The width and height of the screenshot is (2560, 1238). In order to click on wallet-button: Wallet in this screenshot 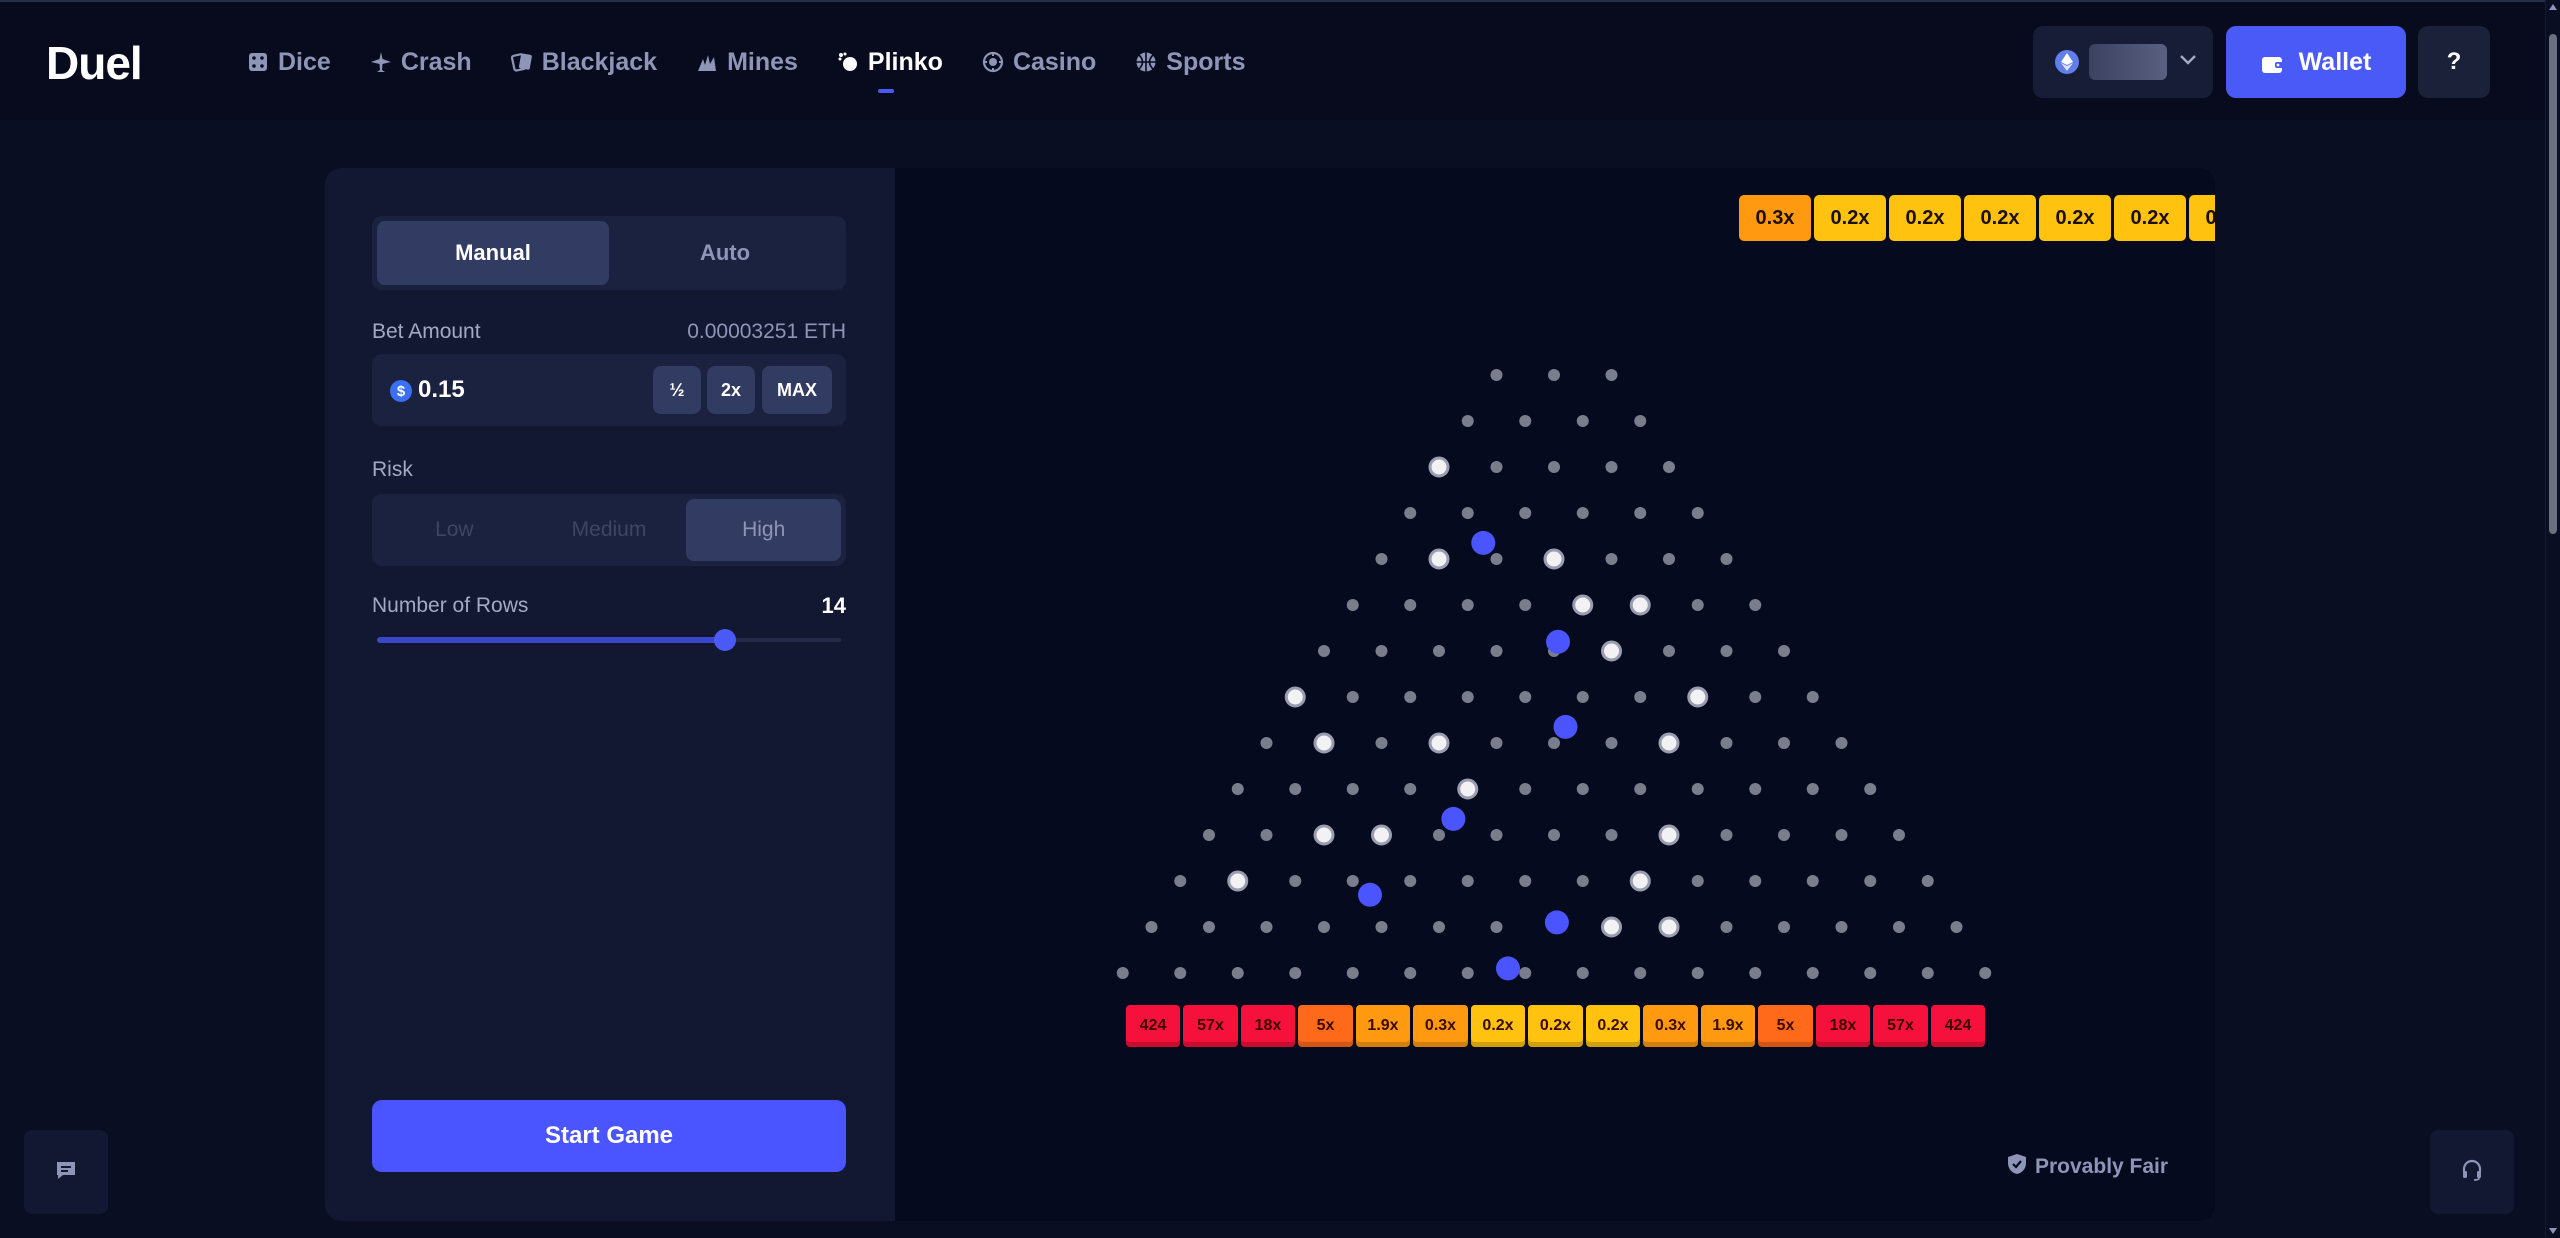, I will do `click(2316, 62)`.